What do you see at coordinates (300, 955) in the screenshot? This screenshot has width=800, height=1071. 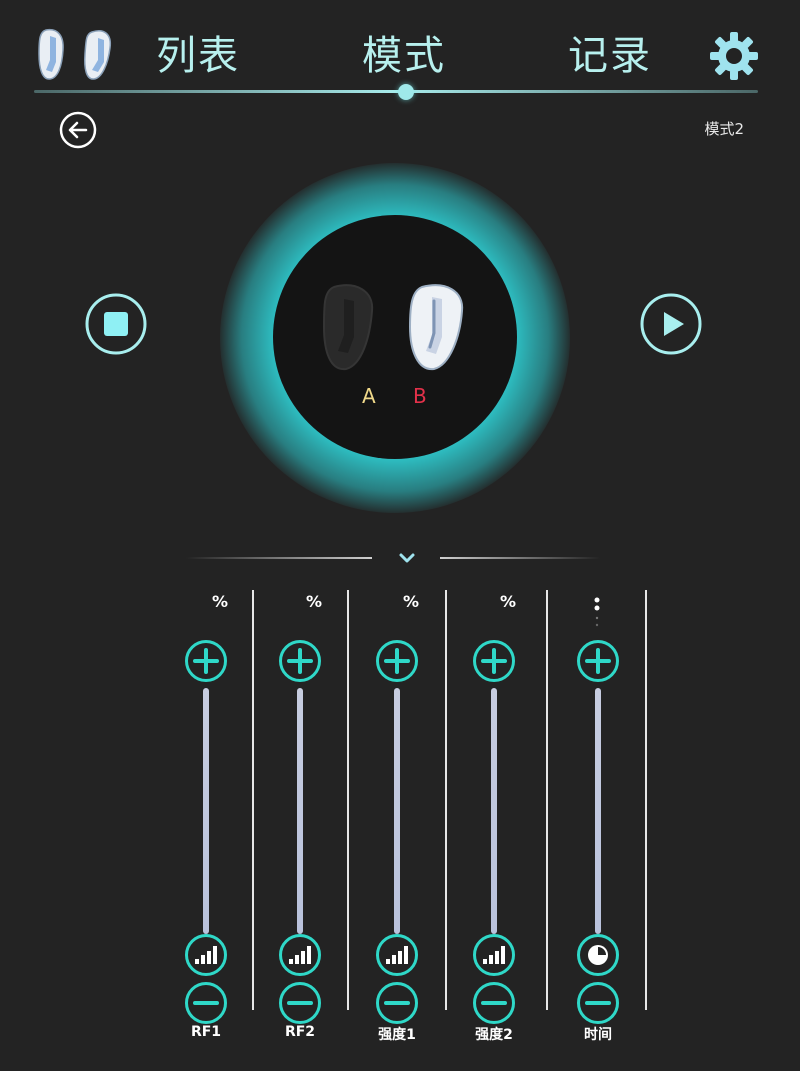 I see `rf2-signal-bars-icon` at bounding box center [300, 955].